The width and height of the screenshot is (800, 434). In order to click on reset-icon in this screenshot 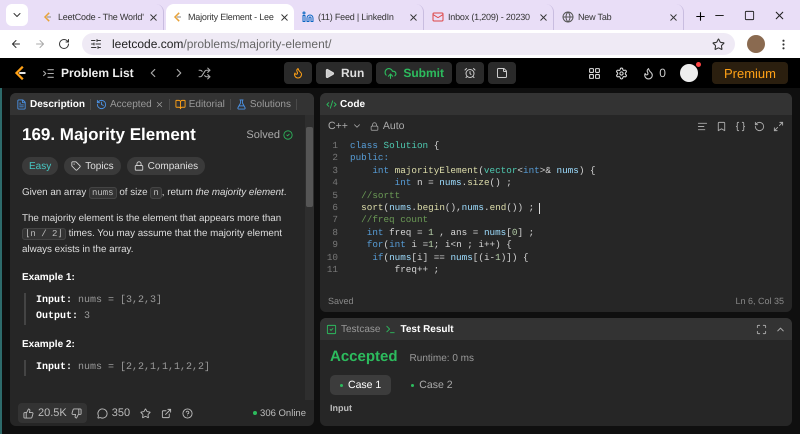, I will do `click(759, 126)`.